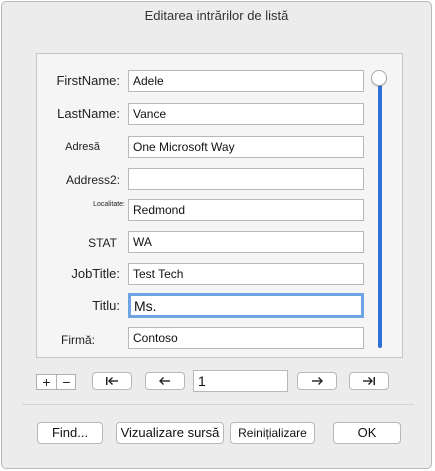  What do you see at coordinates (380, 216) in the screenshot?
I see `form-scrollbar-track` at bounding box center [380, 216].